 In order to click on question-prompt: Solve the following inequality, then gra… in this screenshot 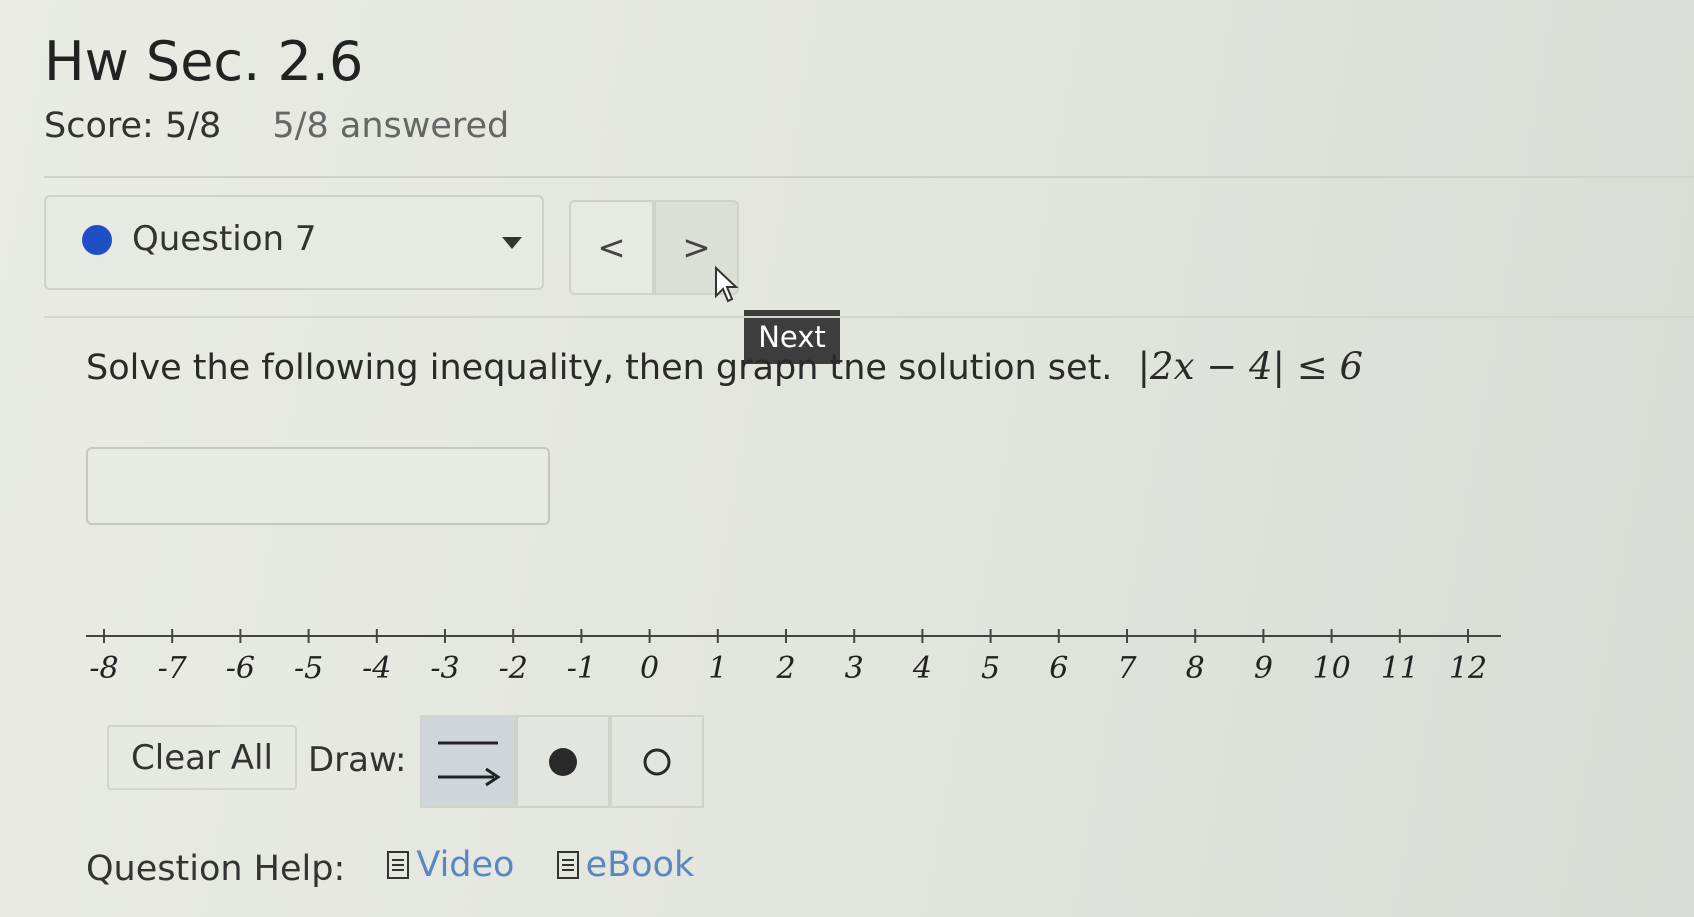, I will do `click(599, 368)`.